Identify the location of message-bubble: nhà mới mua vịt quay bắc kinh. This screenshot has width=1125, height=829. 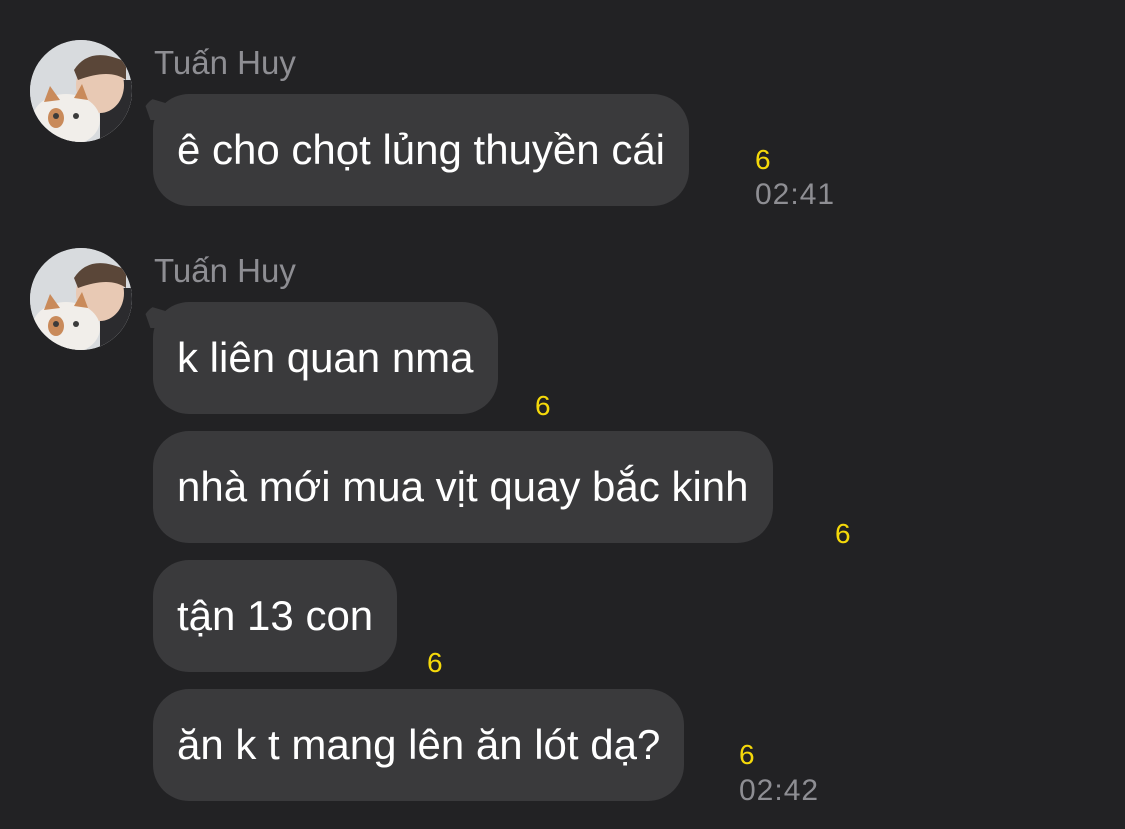
(463, 487).